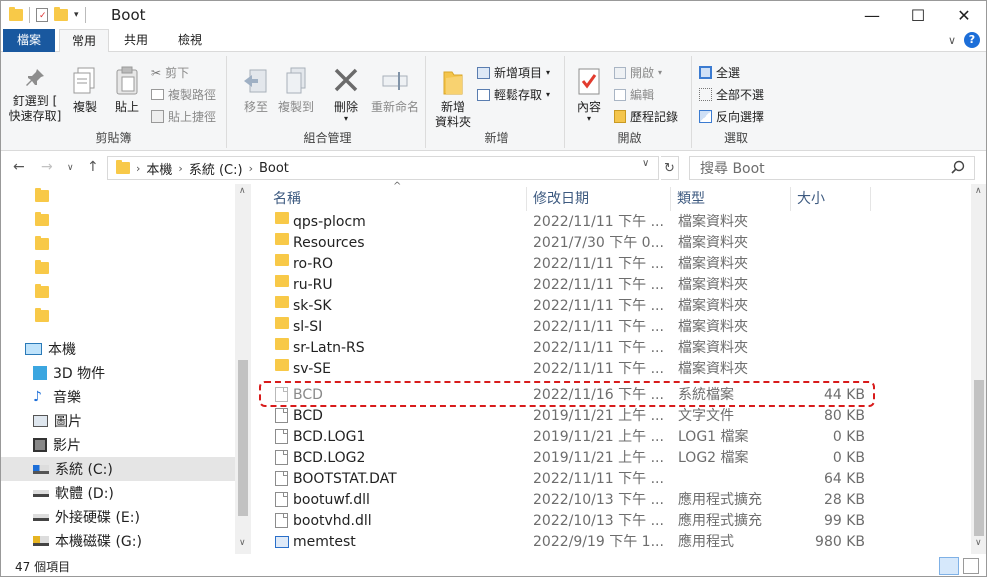  What do you see at coordinates (513, 72) in the screenshot?
I see `new-item-button: 新增項目 ▾` at bounding box center [513, 72].